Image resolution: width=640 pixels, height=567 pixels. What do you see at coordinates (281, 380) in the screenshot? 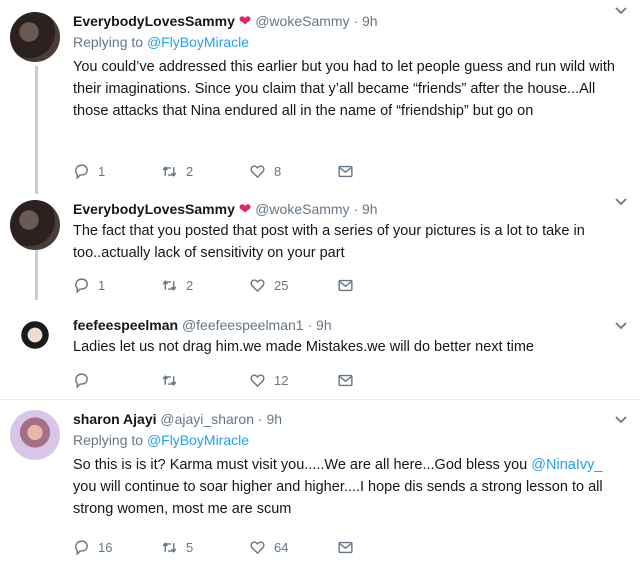
I see `like-count: 12` at bounding box center [281, 380].